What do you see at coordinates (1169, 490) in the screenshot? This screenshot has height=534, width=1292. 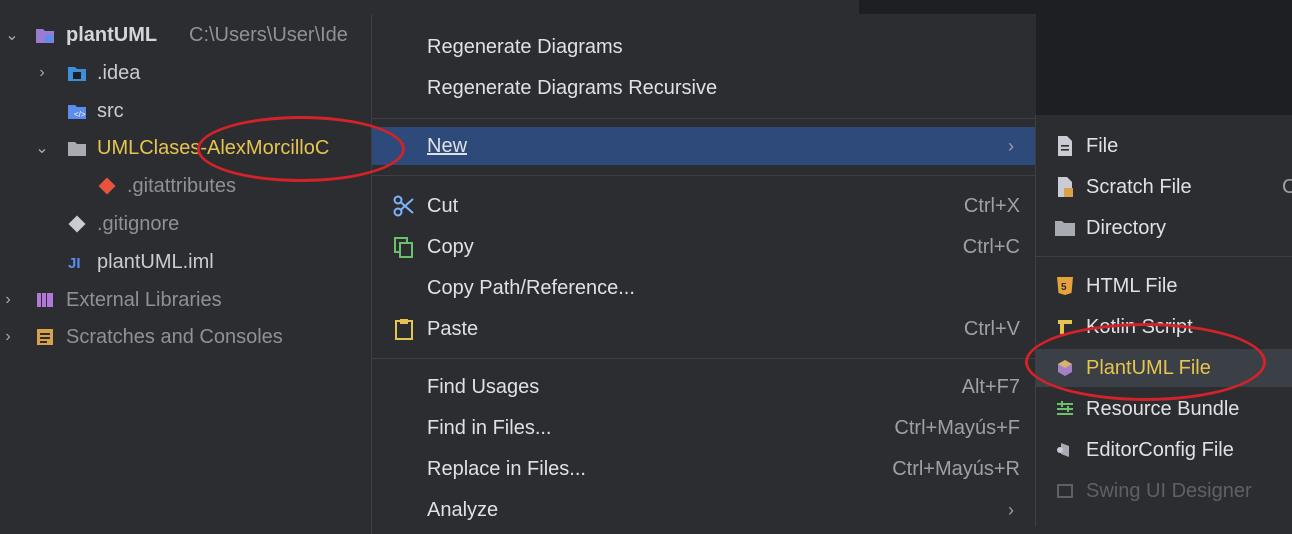 I see `submenu-item-label: Swing UI Designer` at bounding box center [1169, 490].